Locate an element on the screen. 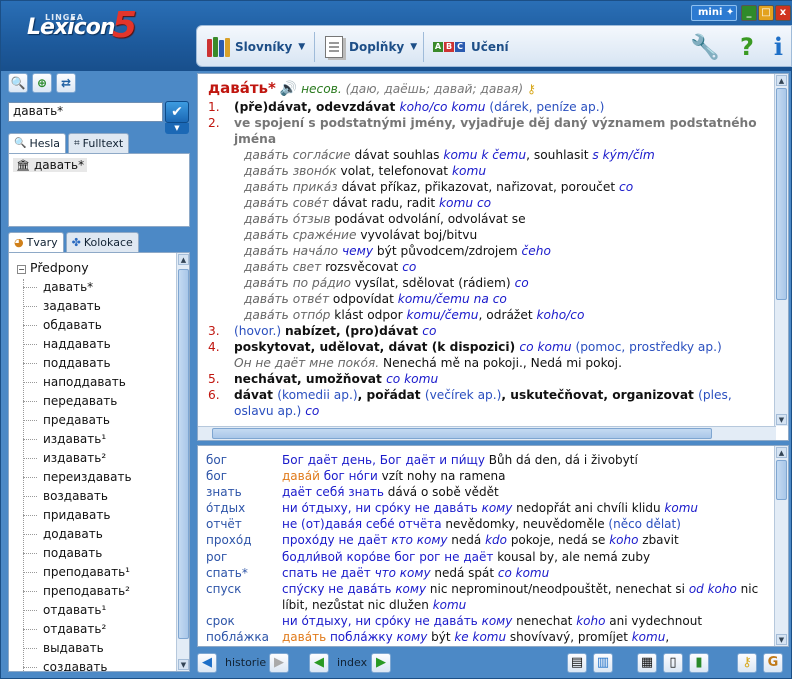  text-run: , souhlasit is located at coordinates (559, 155).